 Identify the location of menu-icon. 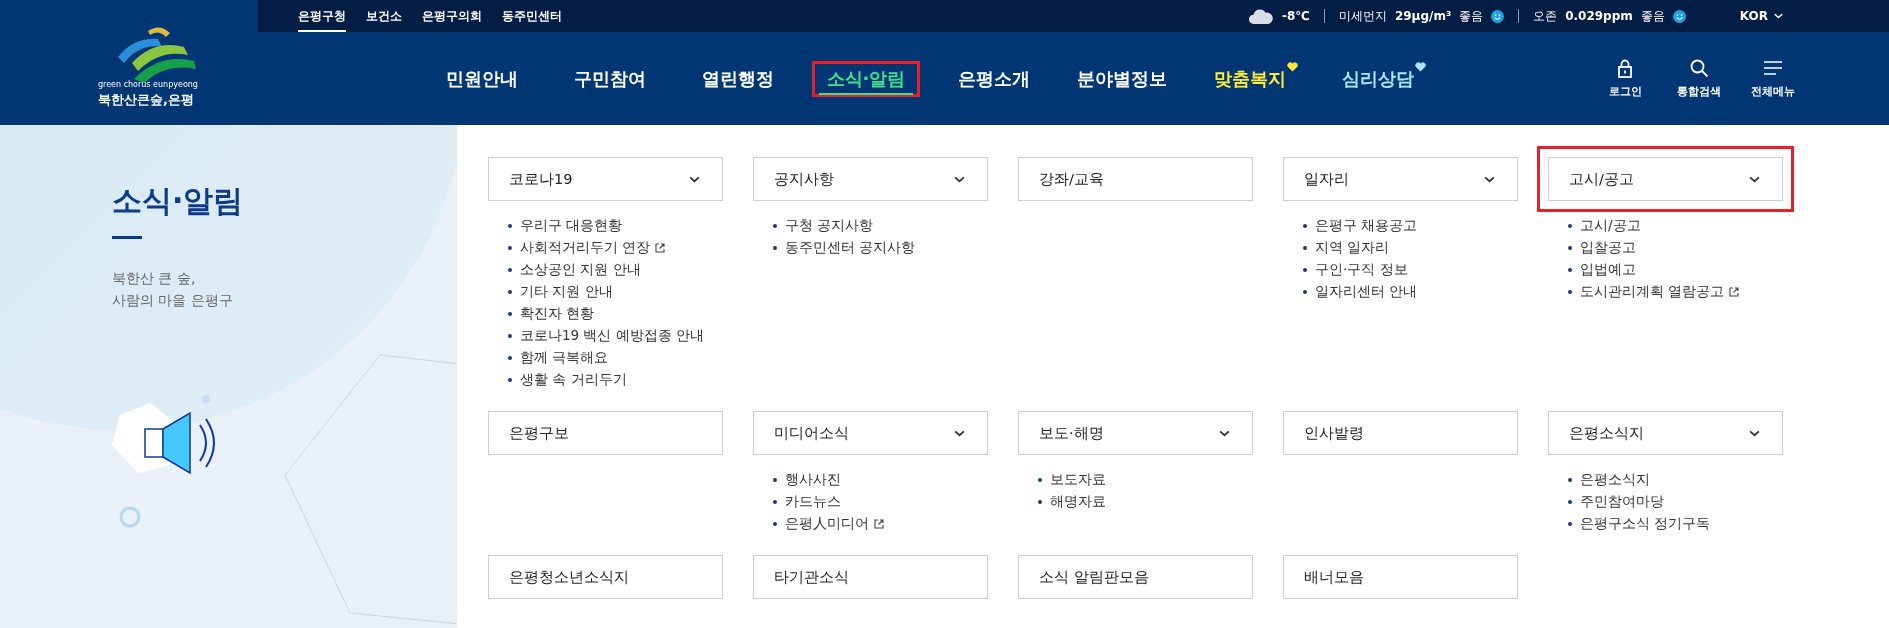
(1773, 68).